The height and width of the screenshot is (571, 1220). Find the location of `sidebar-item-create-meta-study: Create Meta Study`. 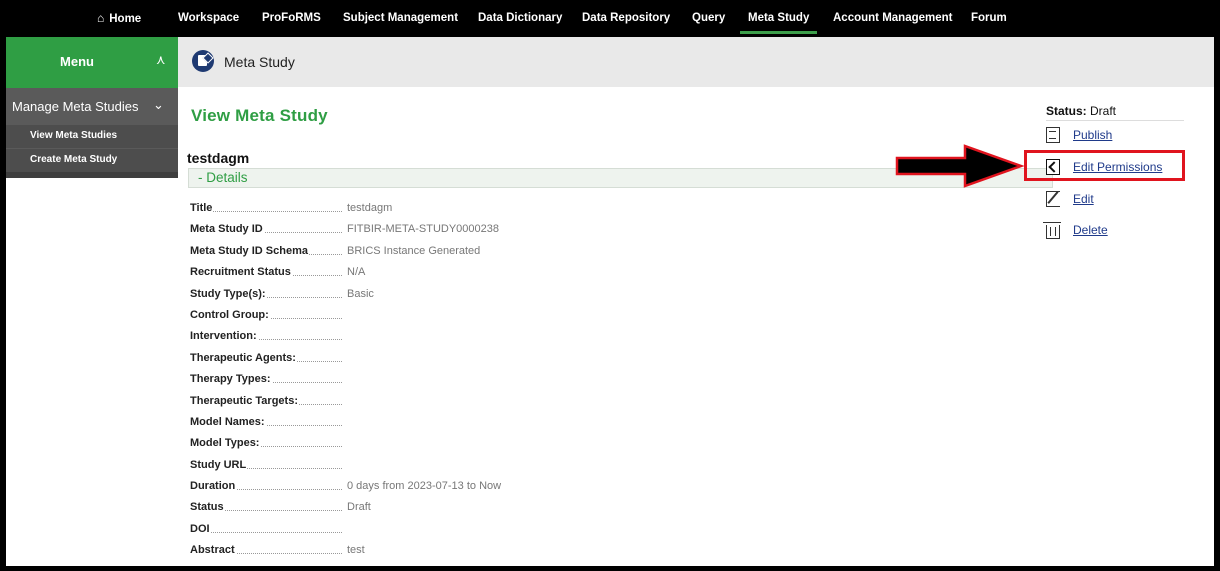

sidebar-item-create-meta-study: Create Meta Study is located at coordinates (92, 160).